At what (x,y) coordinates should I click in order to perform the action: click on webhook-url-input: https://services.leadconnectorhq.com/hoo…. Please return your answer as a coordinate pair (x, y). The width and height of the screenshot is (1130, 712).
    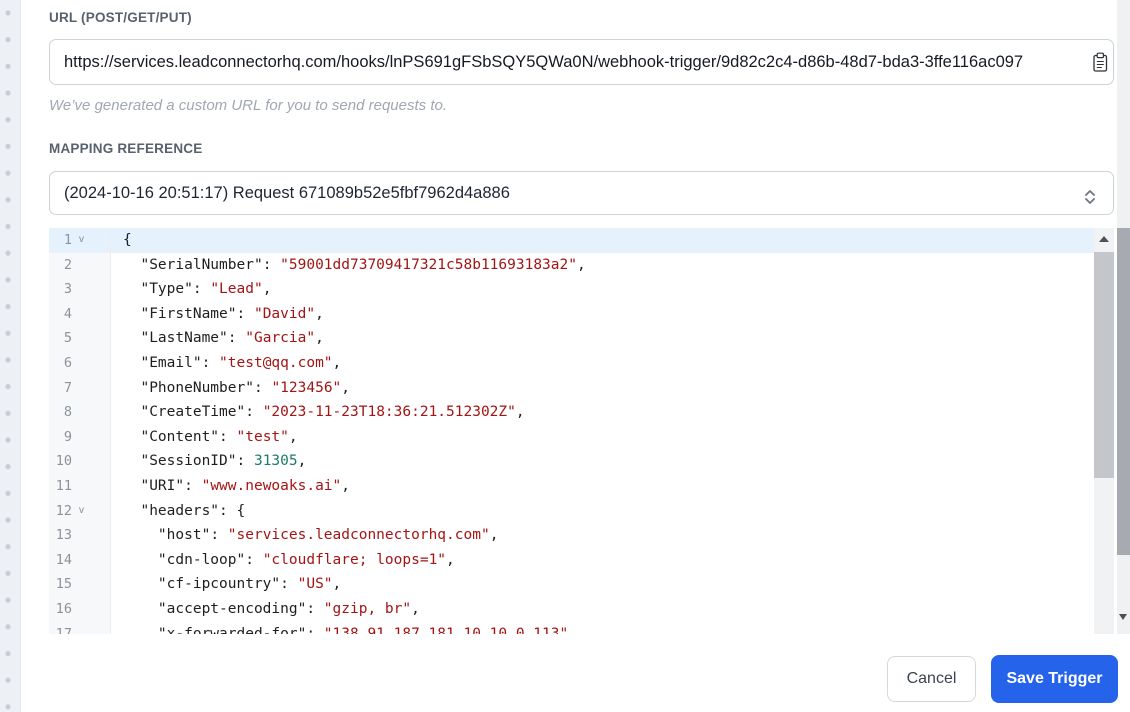
    Looking at the image, I should click on (581, 62).